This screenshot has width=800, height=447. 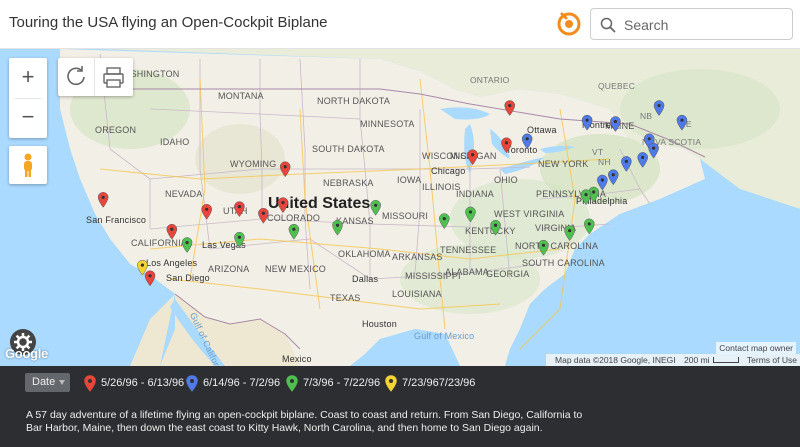 What do you see at coordinates (697, 360) in the screenshot?
I see `scale-text: 200 mi` at bounding box center [697, 360].